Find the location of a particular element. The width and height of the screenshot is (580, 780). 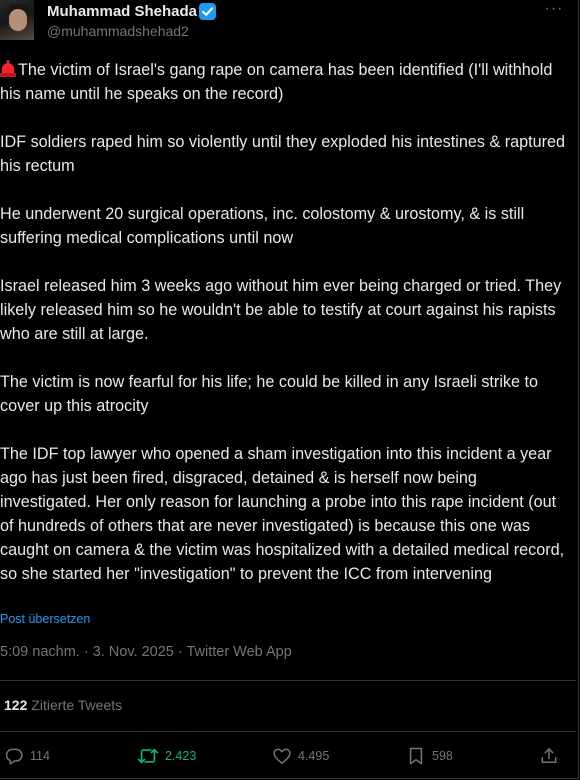

quote-count: 122 is located at coordinates (16, 705).